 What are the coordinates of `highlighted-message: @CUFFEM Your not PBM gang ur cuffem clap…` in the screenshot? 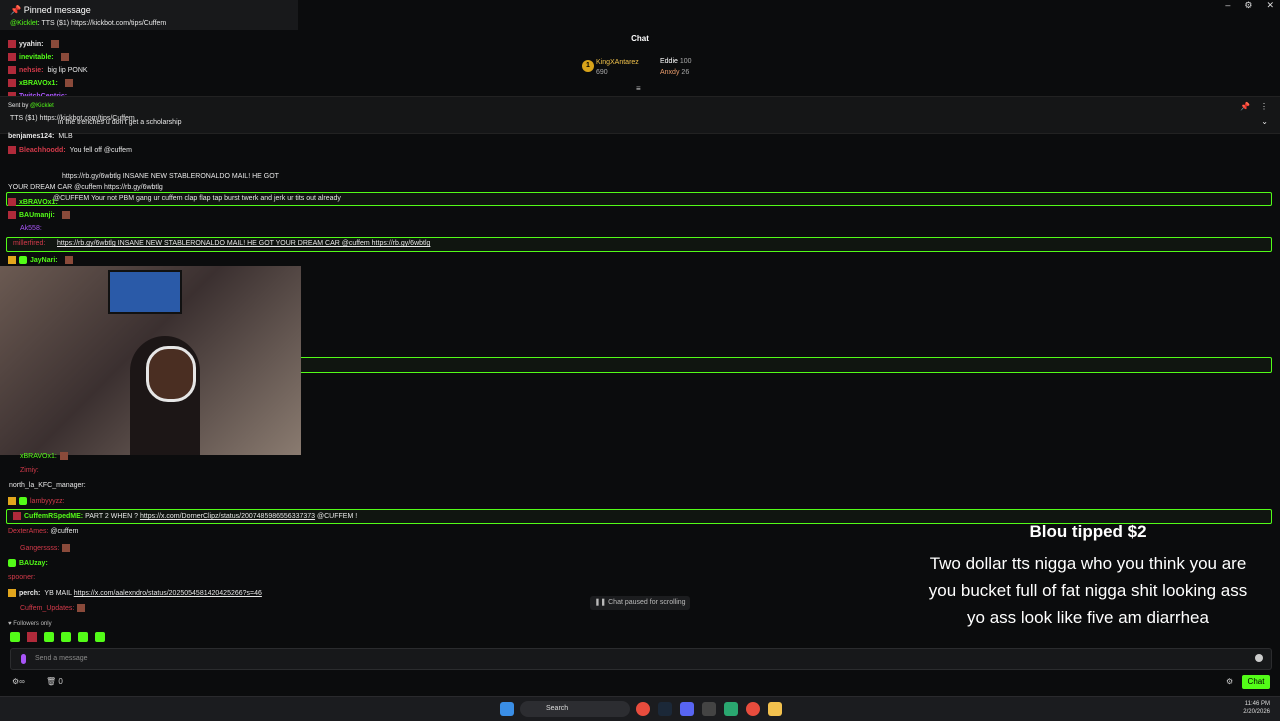 It's located at (639, 199).